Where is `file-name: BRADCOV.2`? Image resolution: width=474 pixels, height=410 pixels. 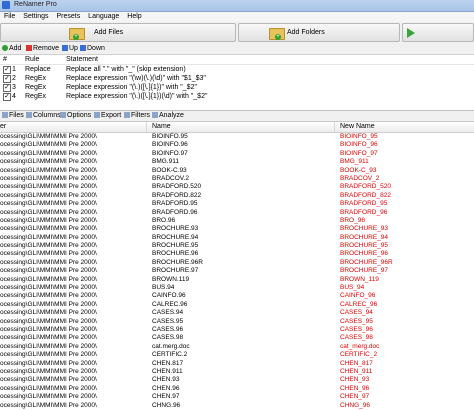
file-name: BRADCOV.2 is located at coordinates (170, 178).